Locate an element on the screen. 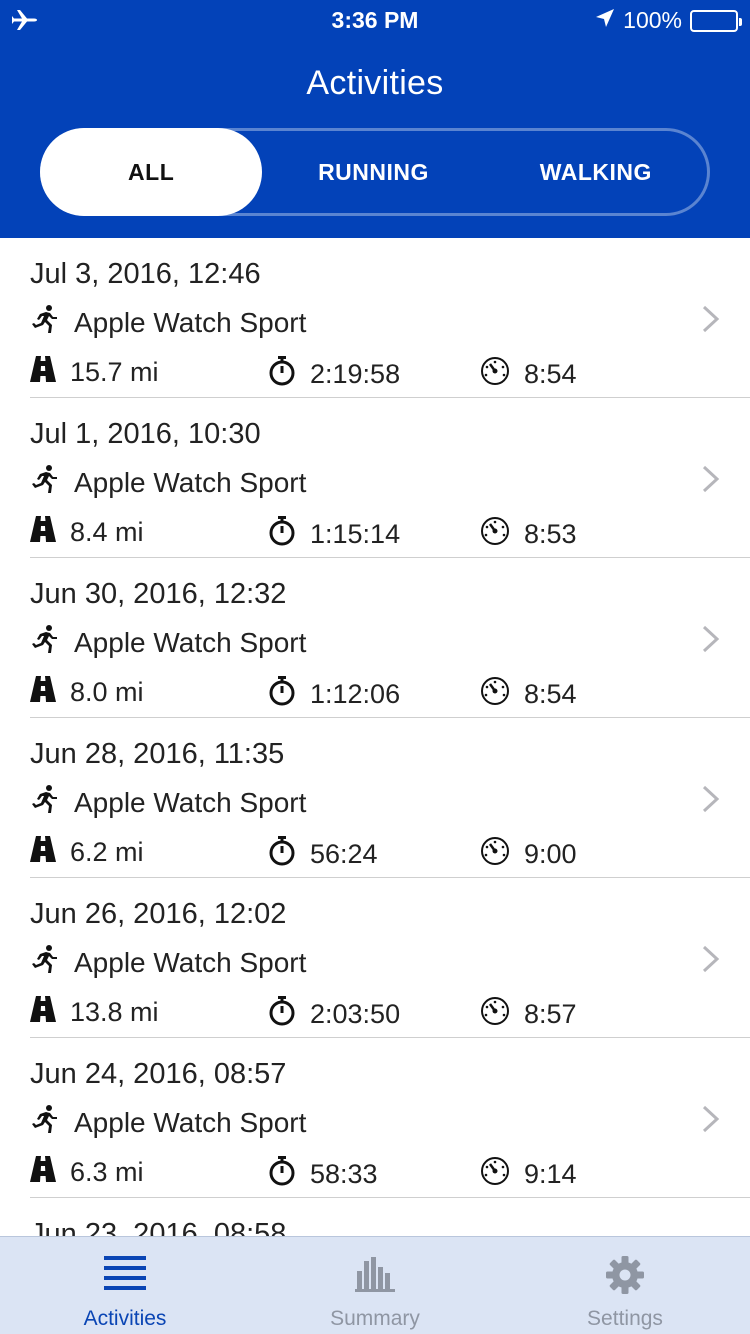 This screenshot has height=1334, width=750. list-icon is located at coordinates (125, 1273).